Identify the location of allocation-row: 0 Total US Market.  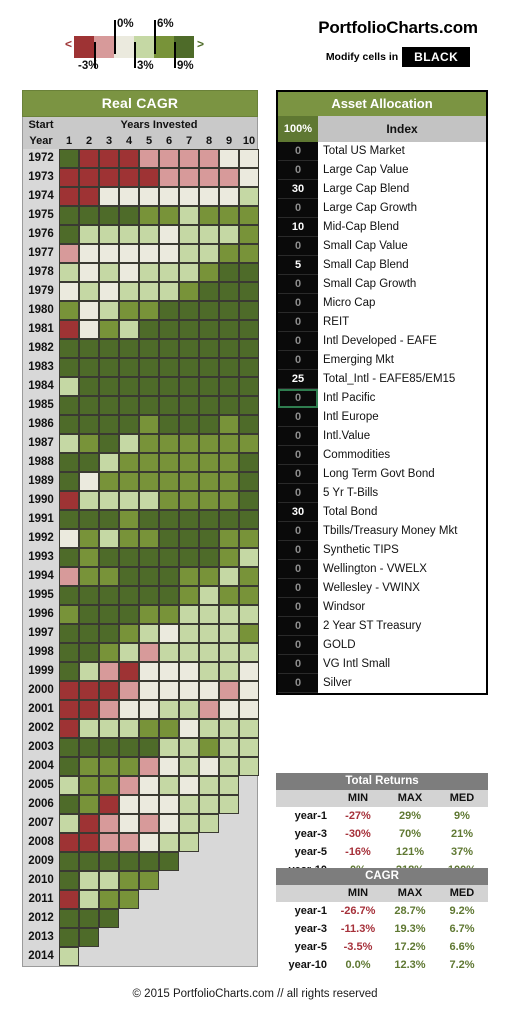
(382, 151).